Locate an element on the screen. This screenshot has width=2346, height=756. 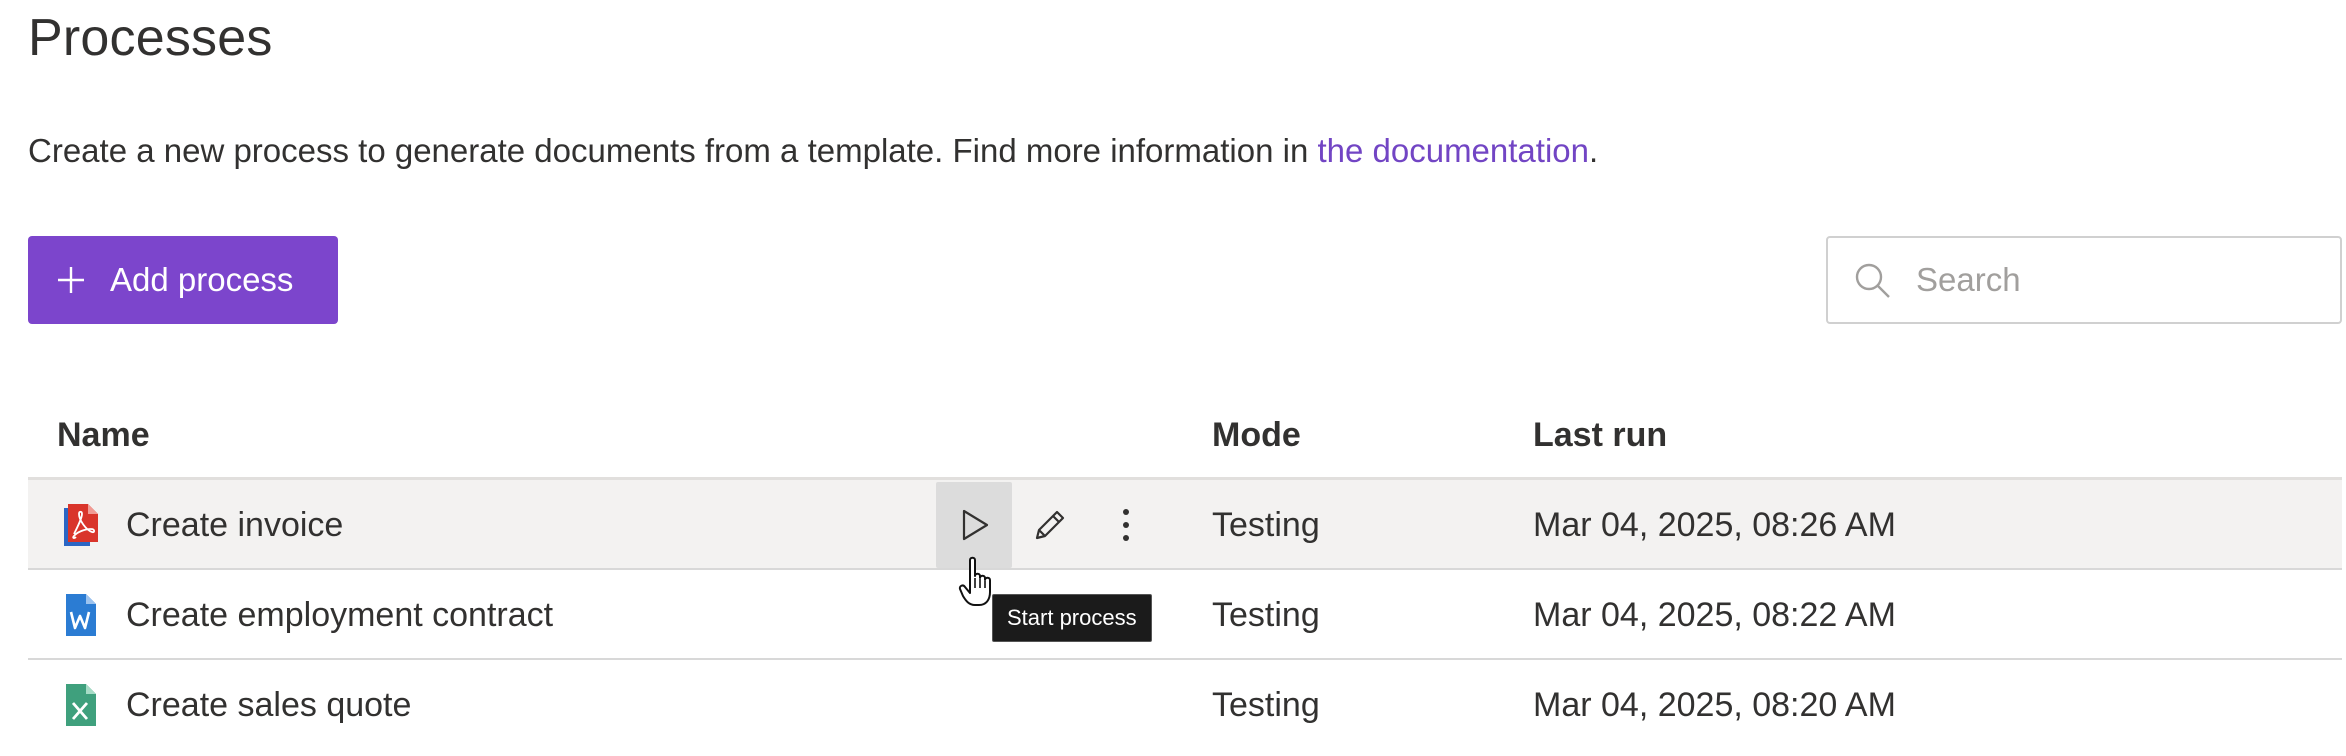
edit-process-button is located at coordinates (1050, 525).